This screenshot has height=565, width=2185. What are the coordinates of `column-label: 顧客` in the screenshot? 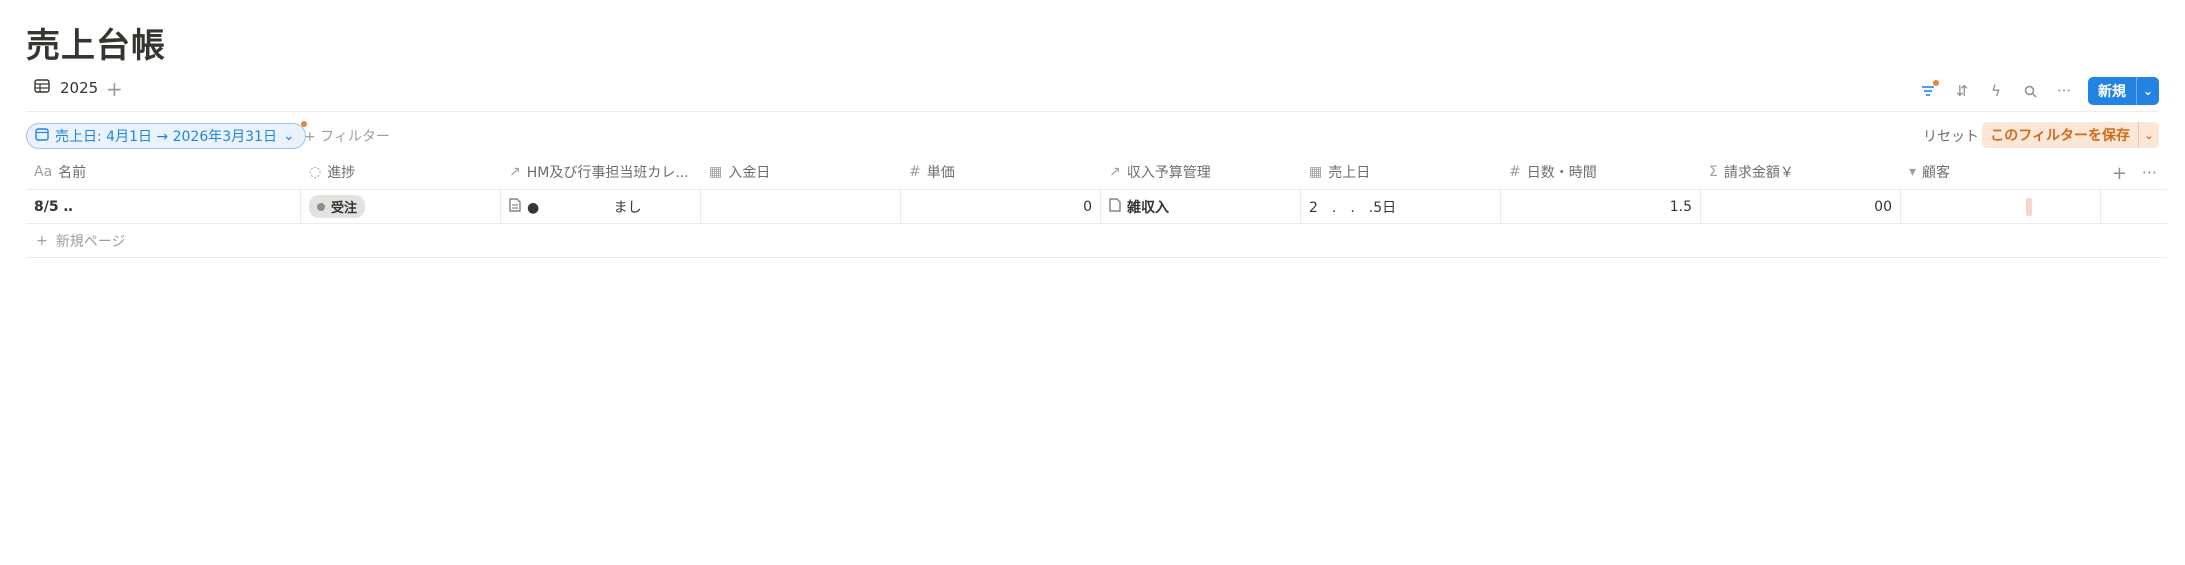 It's located at (1936, 173).